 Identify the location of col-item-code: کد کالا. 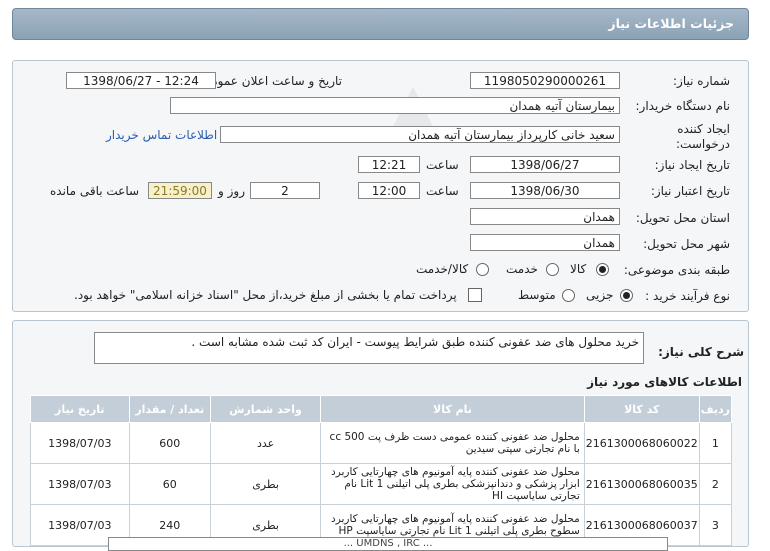
(641, 409).